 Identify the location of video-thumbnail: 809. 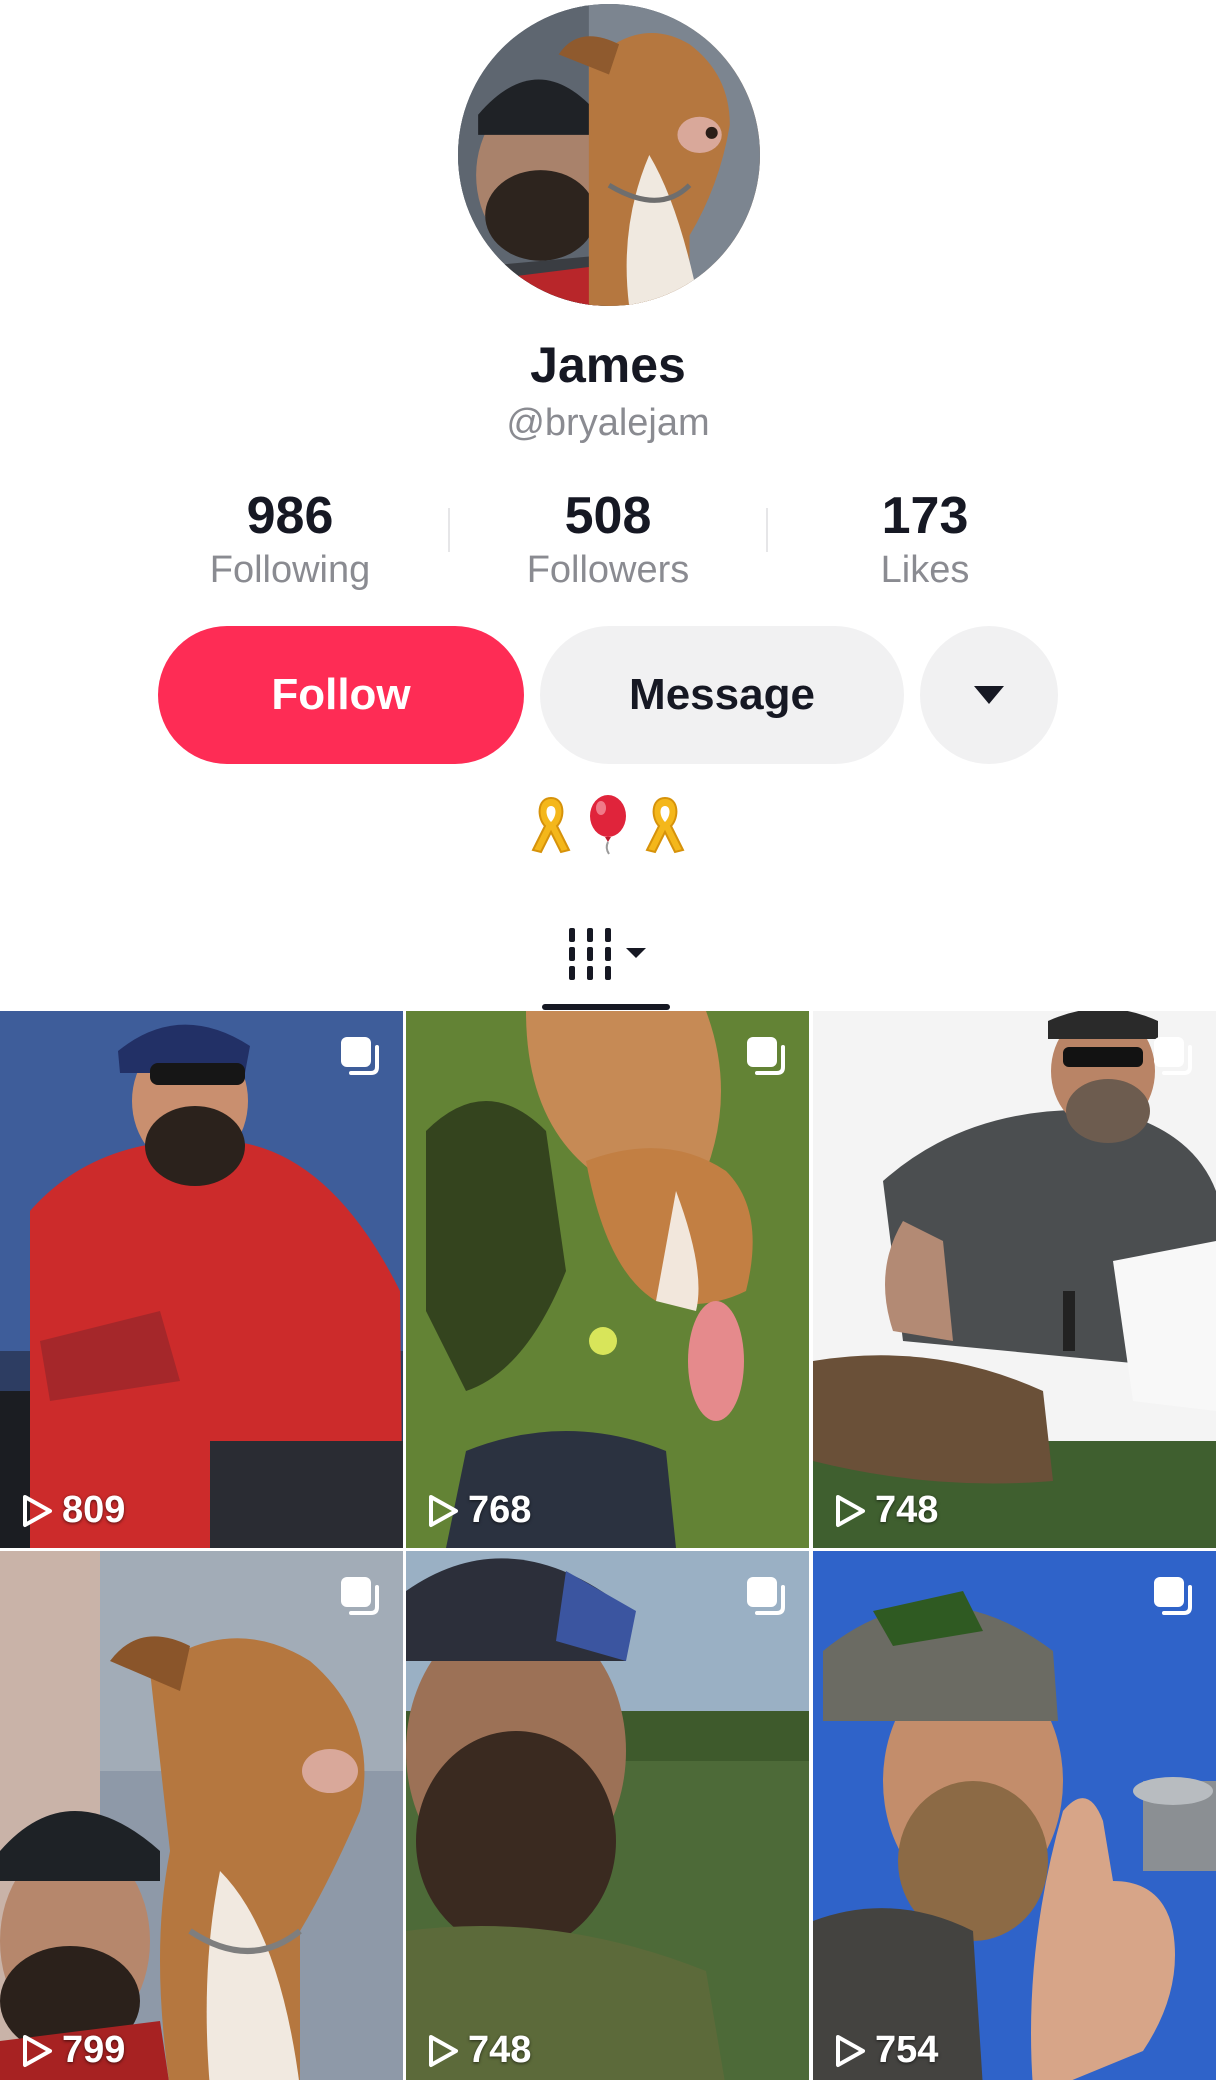
(201, 1279).